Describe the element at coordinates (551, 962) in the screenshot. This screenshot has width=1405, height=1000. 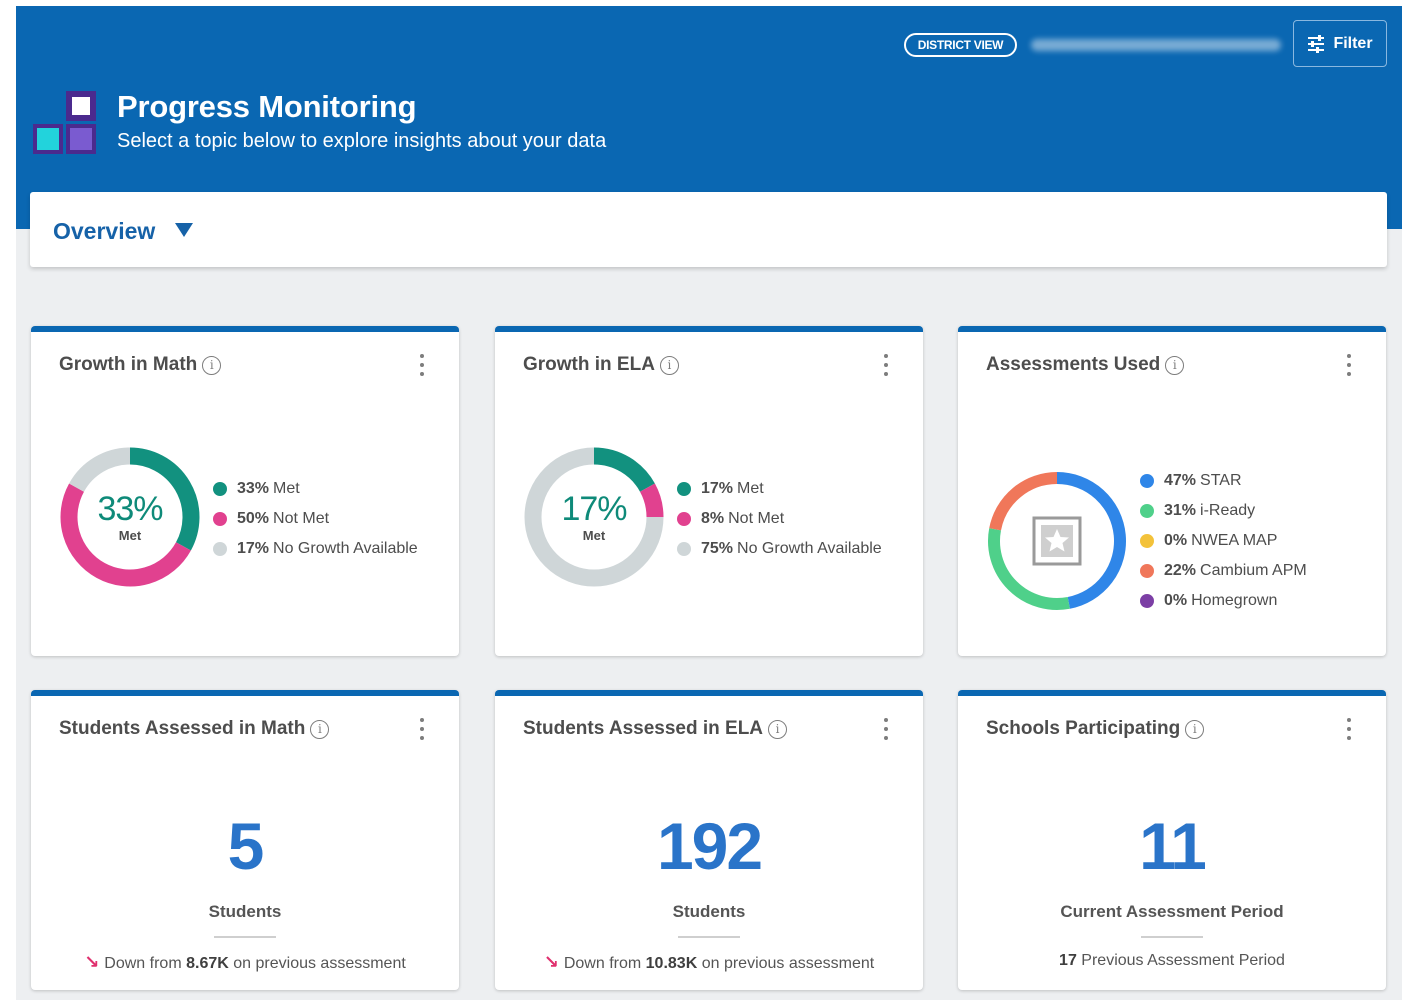
I see `trend-down-icon: ↘` at that location.